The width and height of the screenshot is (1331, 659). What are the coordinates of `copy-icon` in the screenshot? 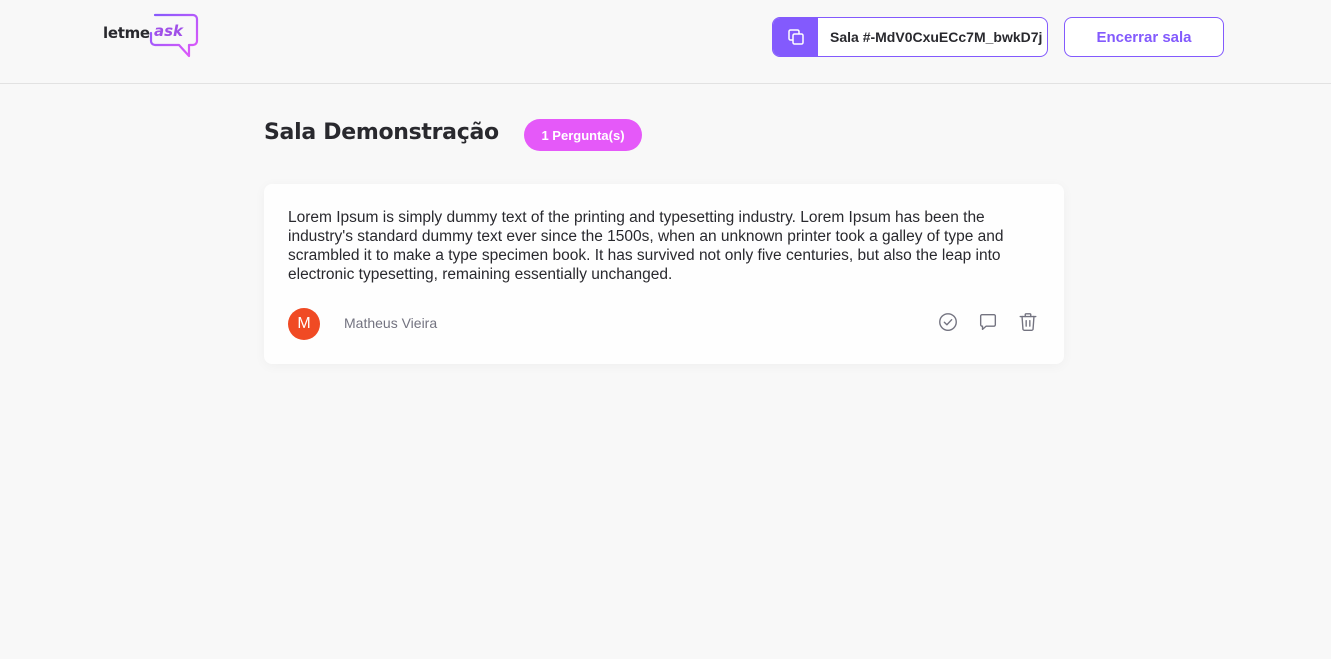 It's located at (795, 37).